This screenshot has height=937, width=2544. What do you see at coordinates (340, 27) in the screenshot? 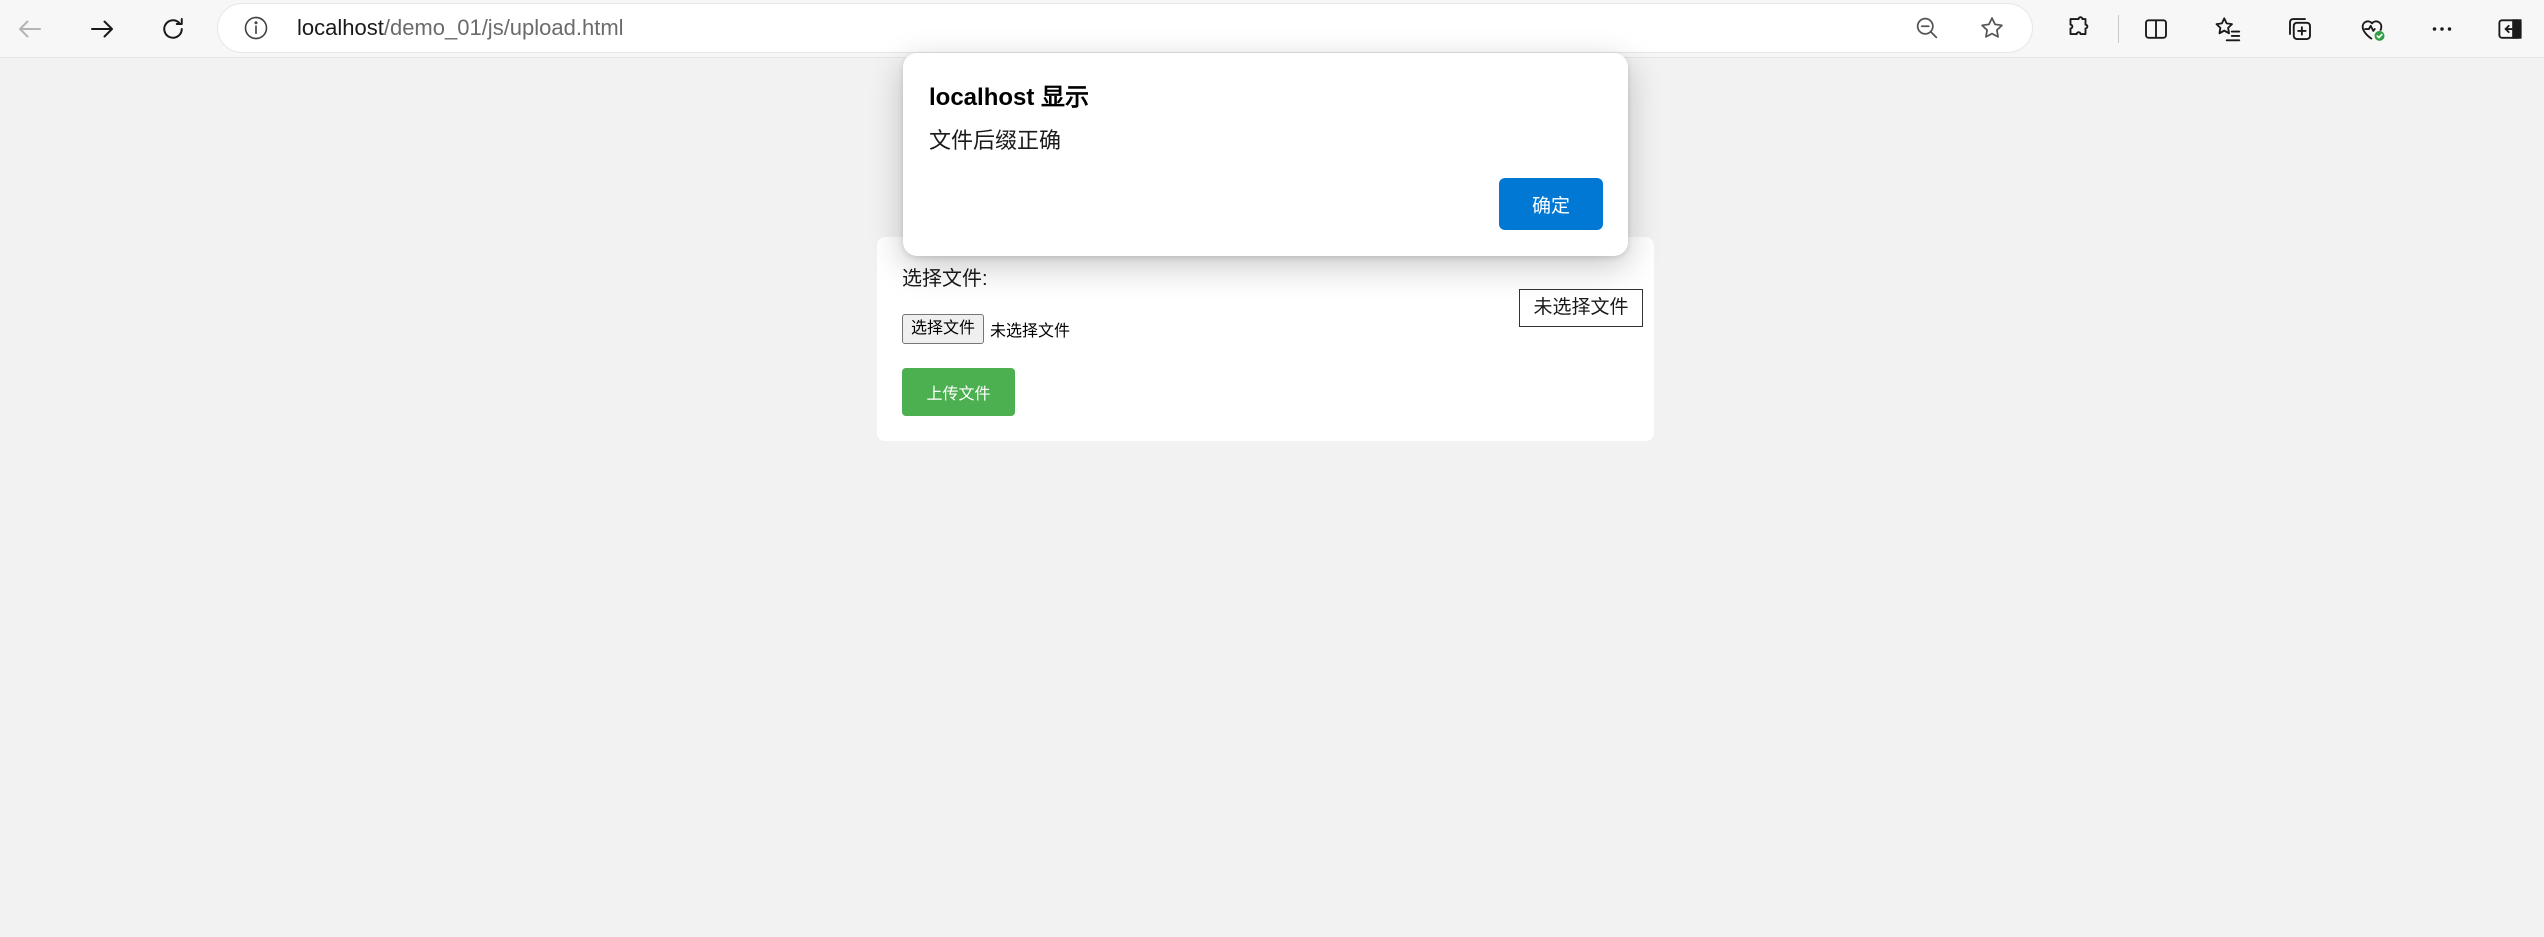
I see `url-host: localhost` at bounding box center [340, 27].